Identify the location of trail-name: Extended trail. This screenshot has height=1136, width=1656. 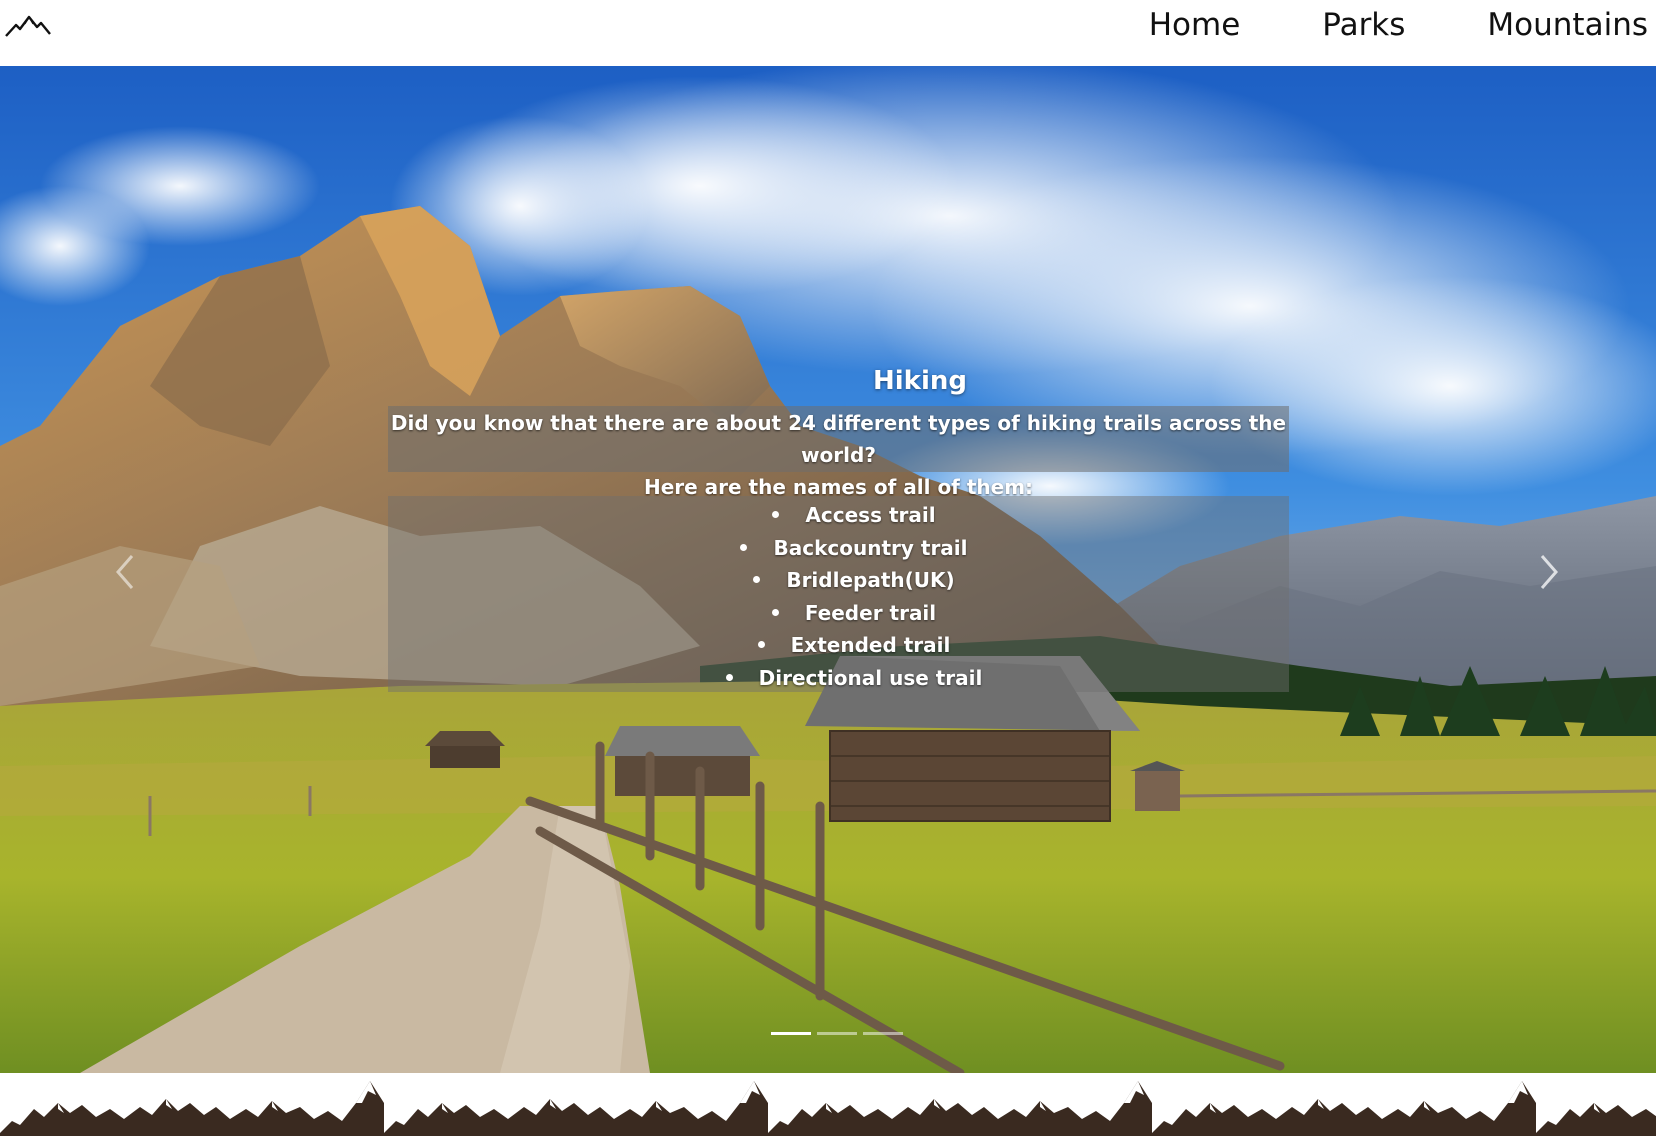
(870, 645).